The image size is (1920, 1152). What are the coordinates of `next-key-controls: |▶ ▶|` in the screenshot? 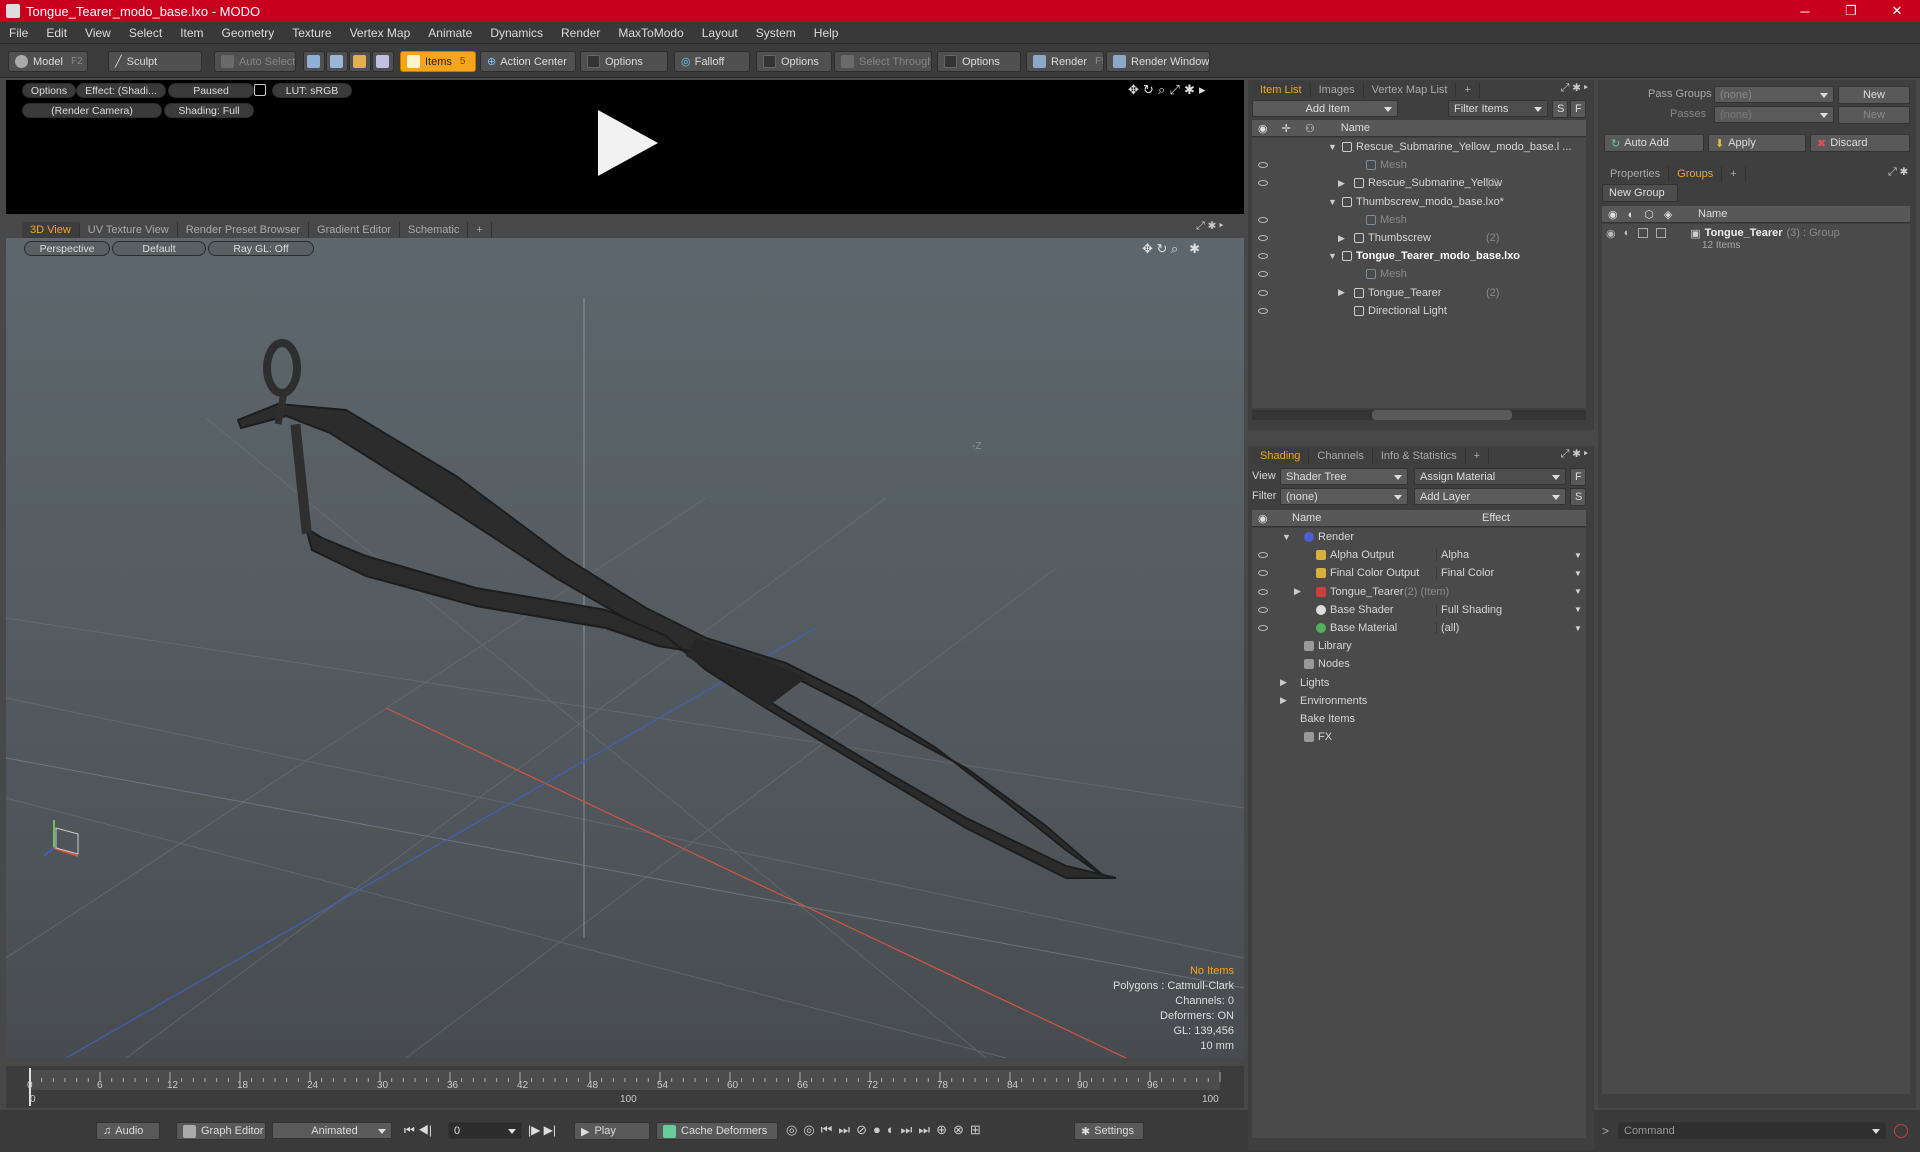 It's located at (542, 1130).